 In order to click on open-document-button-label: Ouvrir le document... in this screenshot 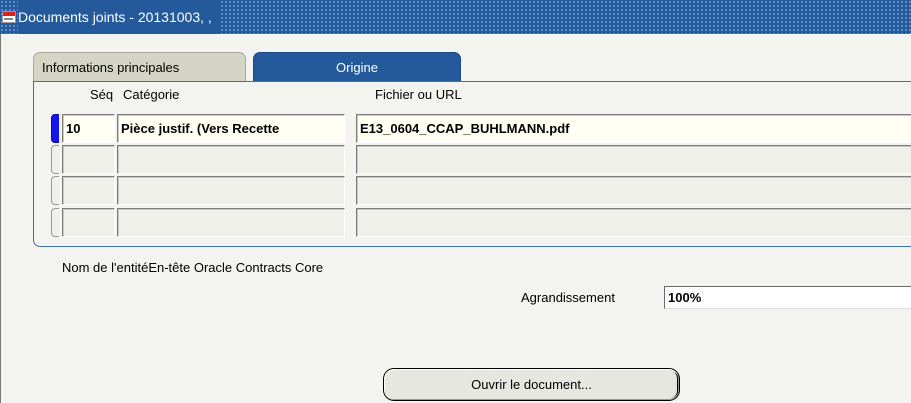, I will do `click(531, 384)`.